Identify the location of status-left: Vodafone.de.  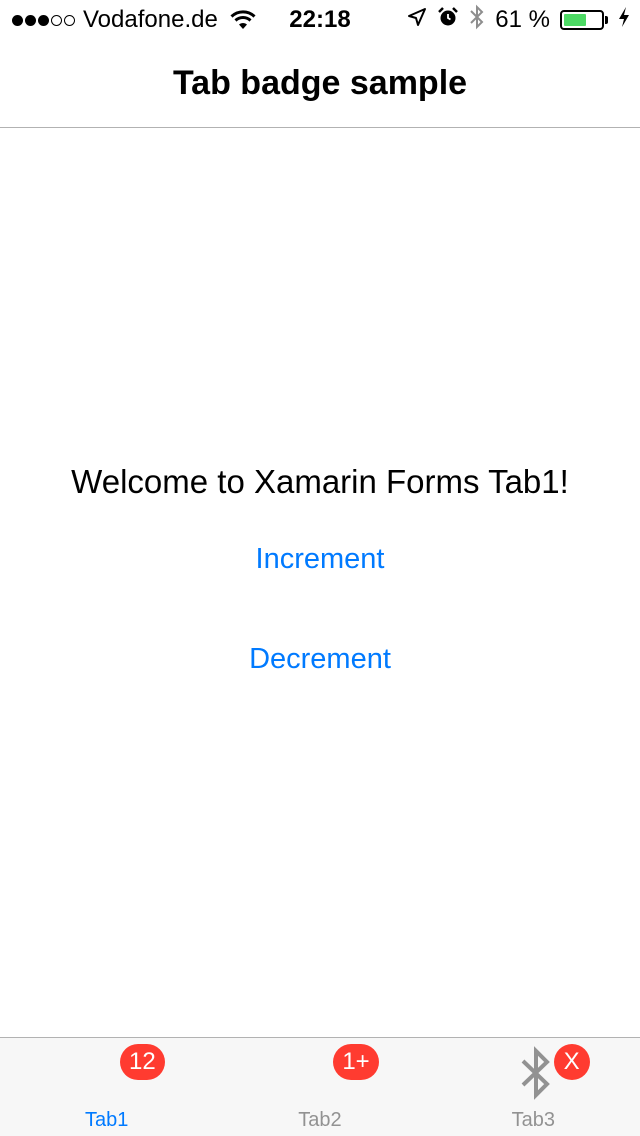
(134, 20).